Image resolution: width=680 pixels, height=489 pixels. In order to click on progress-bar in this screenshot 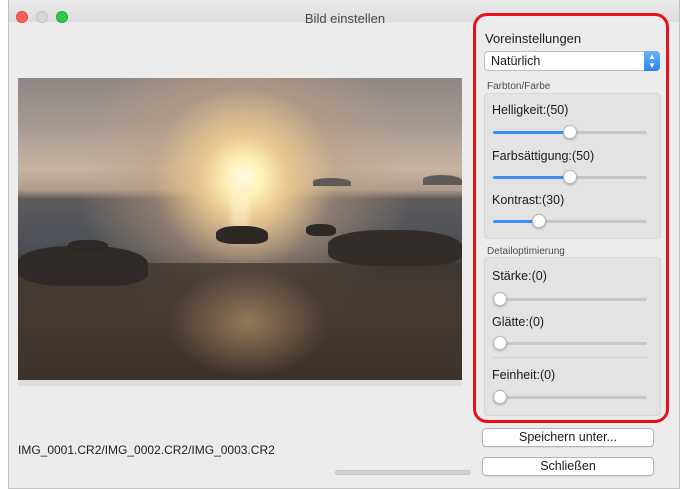, I will do `click(403, 472)`.